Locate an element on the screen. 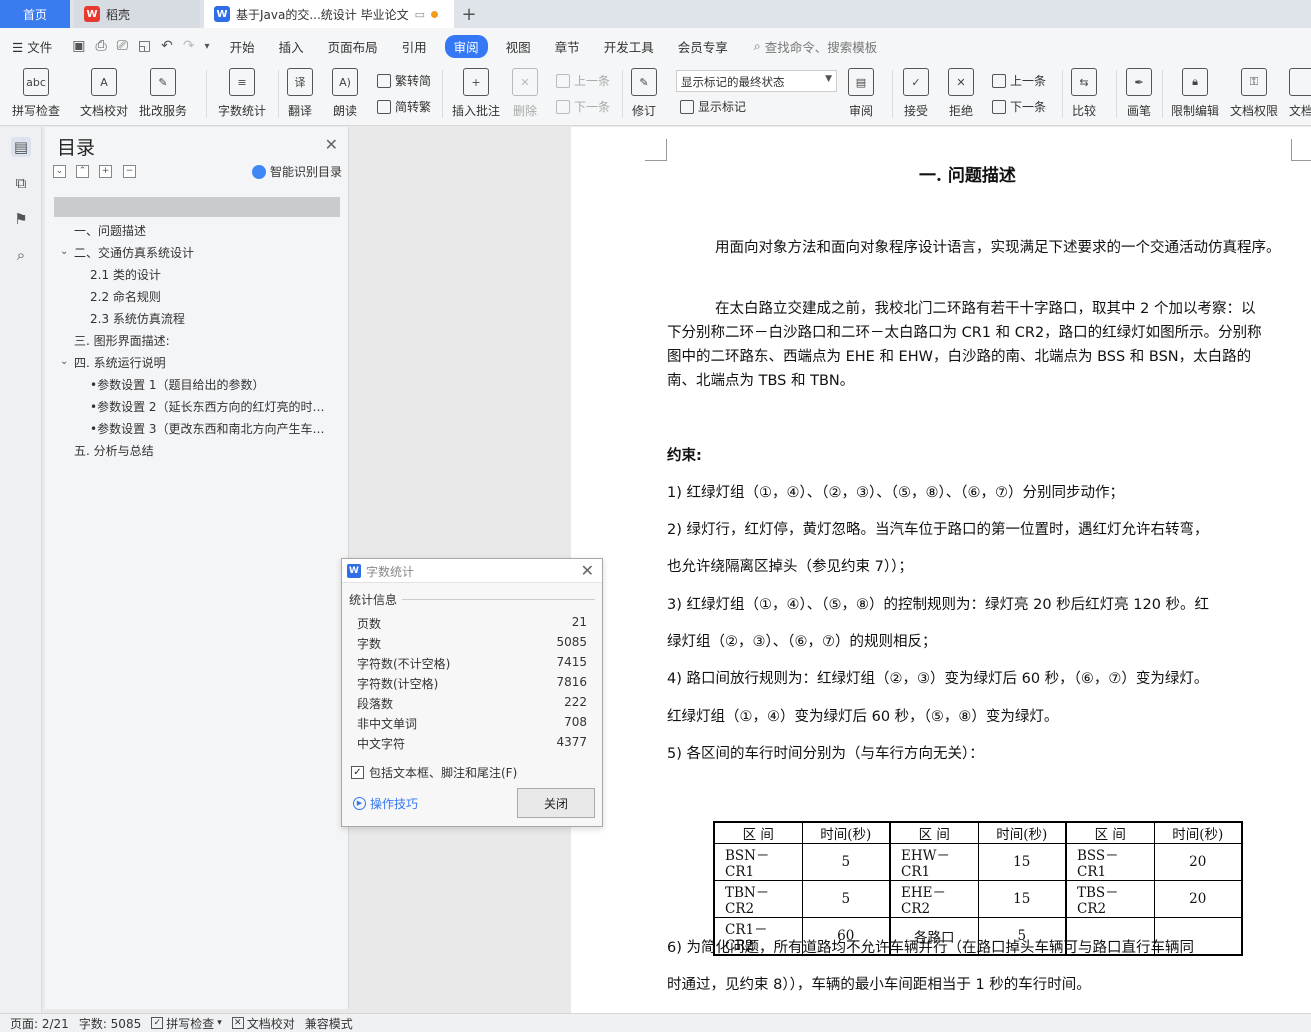  toc-item: 2.3 系统仿真流程 is located at coordinates (137, 318).